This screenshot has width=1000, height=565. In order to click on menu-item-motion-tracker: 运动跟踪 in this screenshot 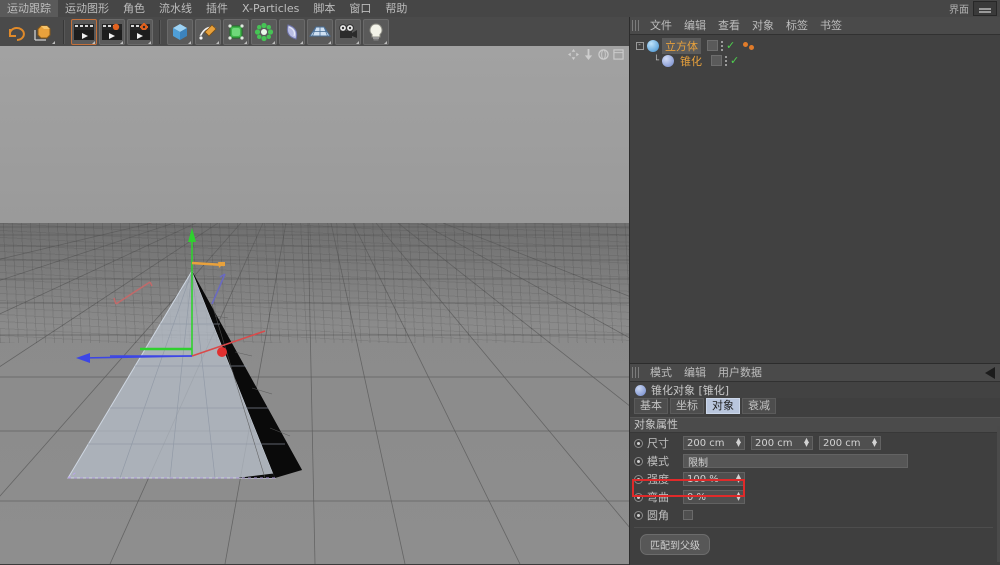, I will do `click(29, 8)`.